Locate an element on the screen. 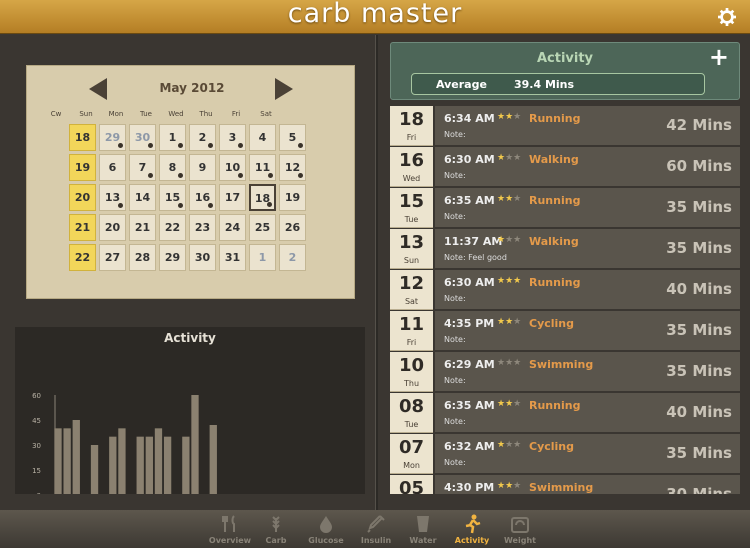 Image resolution: width=750 pixels, height=548 pixels. calendar-day: 22 is located at coordinates (172, 227).